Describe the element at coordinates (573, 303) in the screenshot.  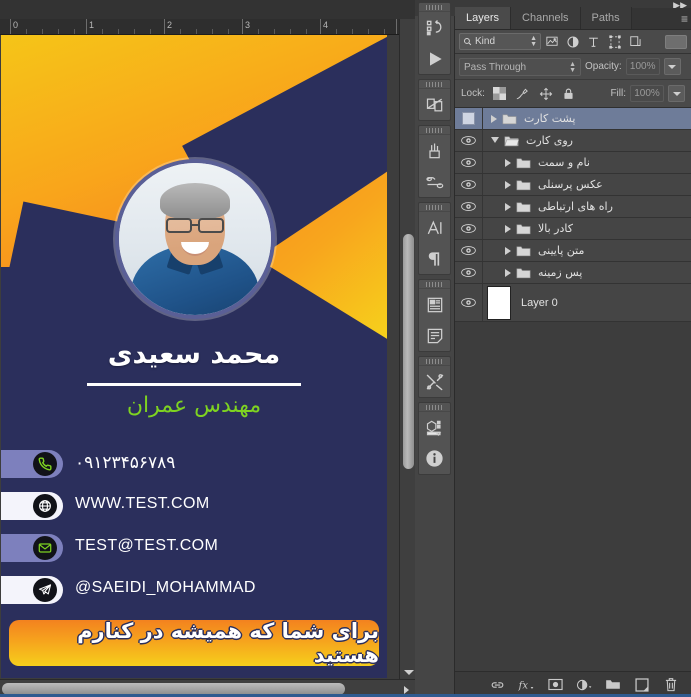
I see `table-row: Layer 0` at that location.